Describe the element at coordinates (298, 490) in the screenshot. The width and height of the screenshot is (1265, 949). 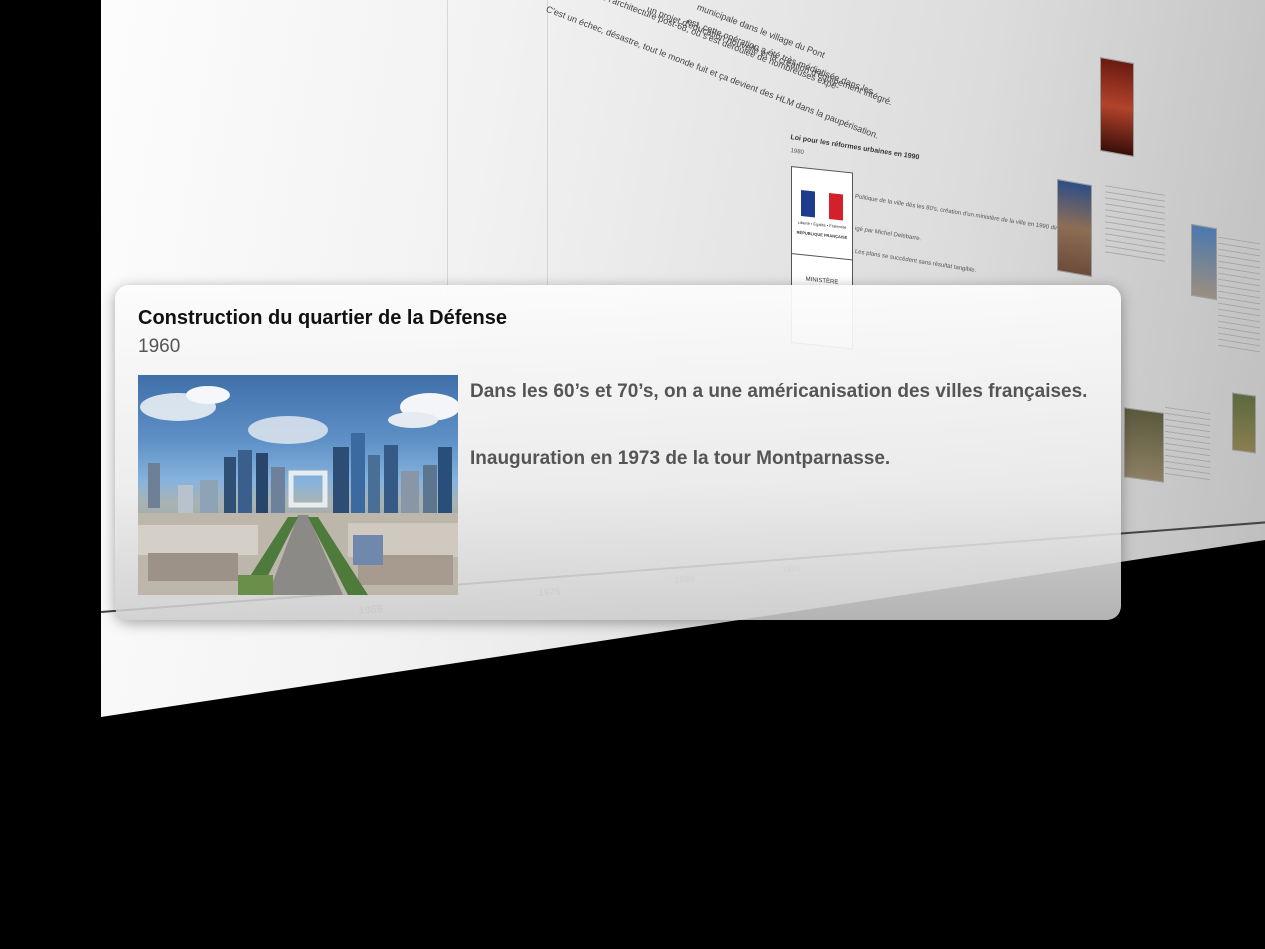
I see `city-skyline-image` at that location.